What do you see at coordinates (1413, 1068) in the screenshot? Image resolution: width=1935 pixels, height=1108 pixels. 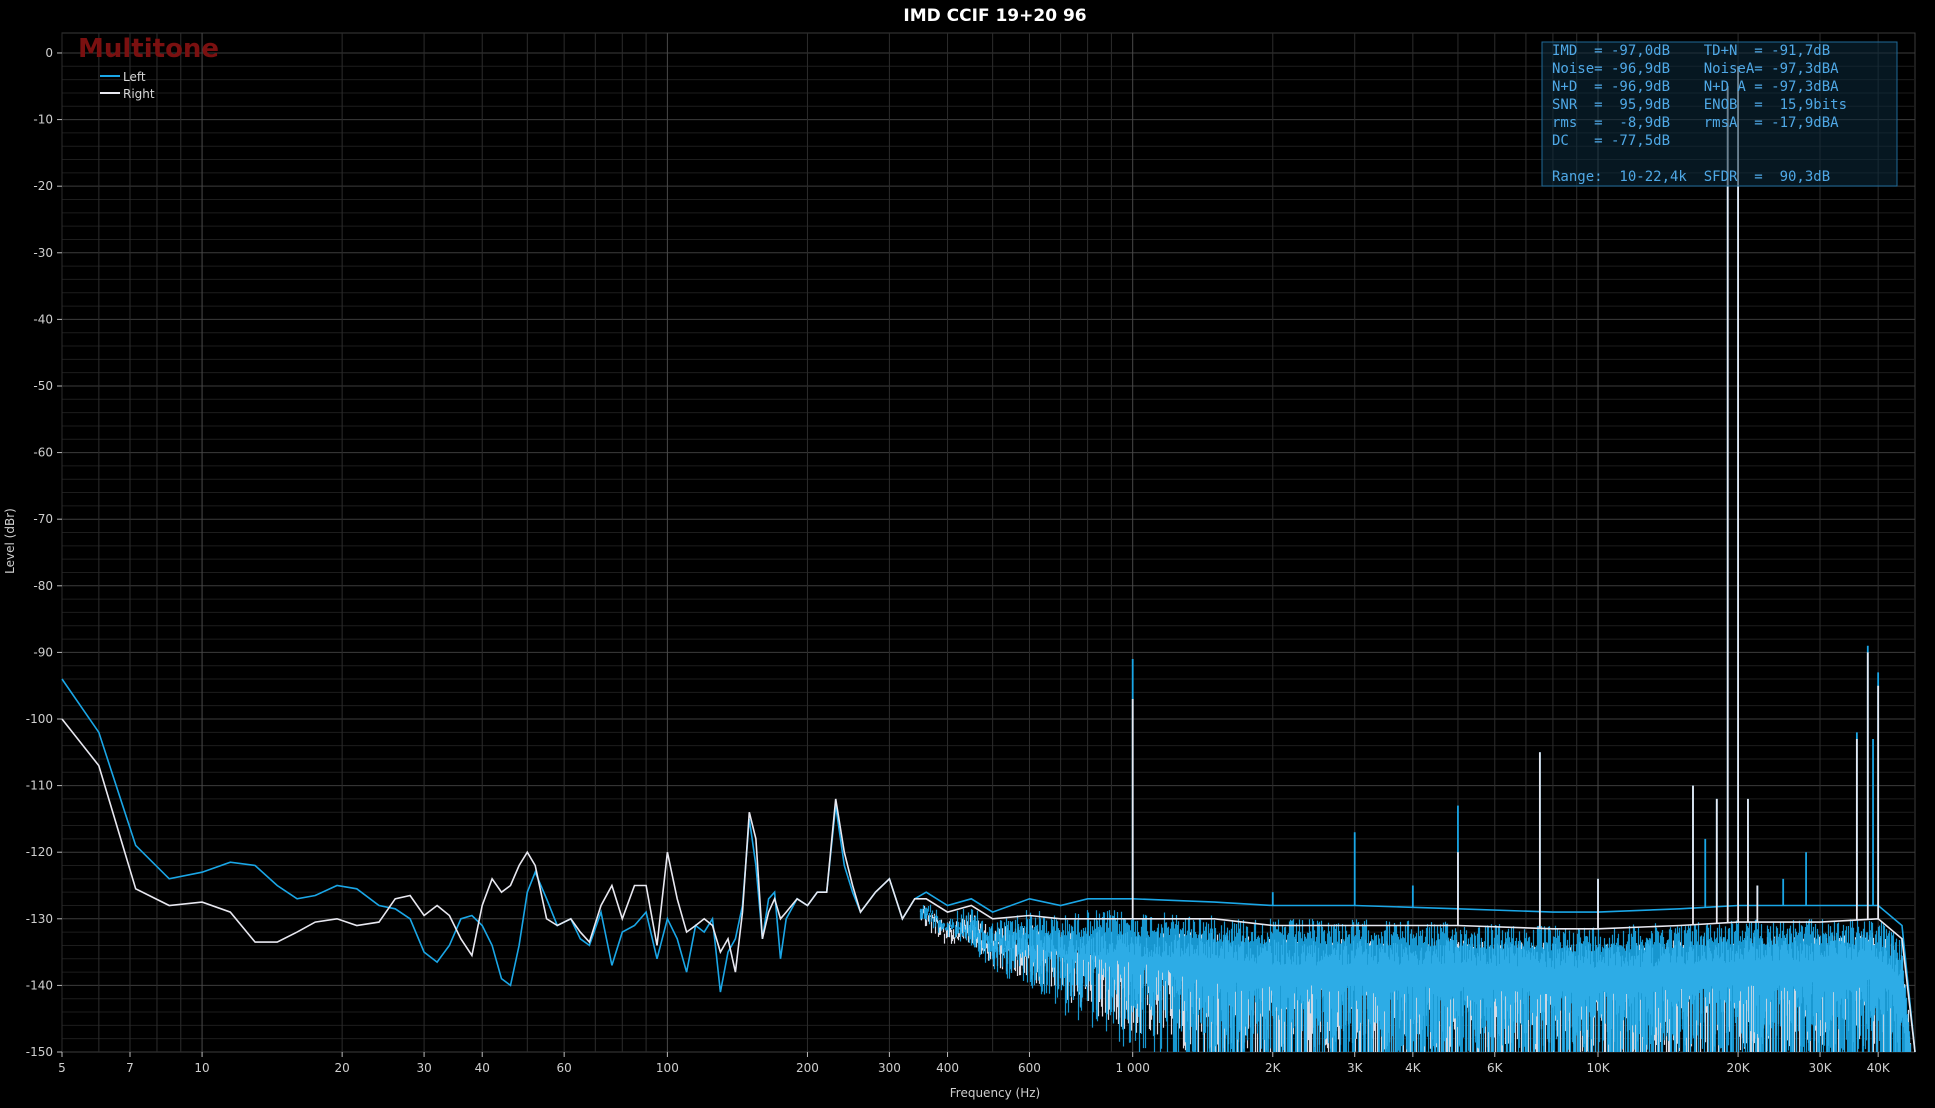 I see `x-tick-label: 4K` at bounding box center [1413, 1068].